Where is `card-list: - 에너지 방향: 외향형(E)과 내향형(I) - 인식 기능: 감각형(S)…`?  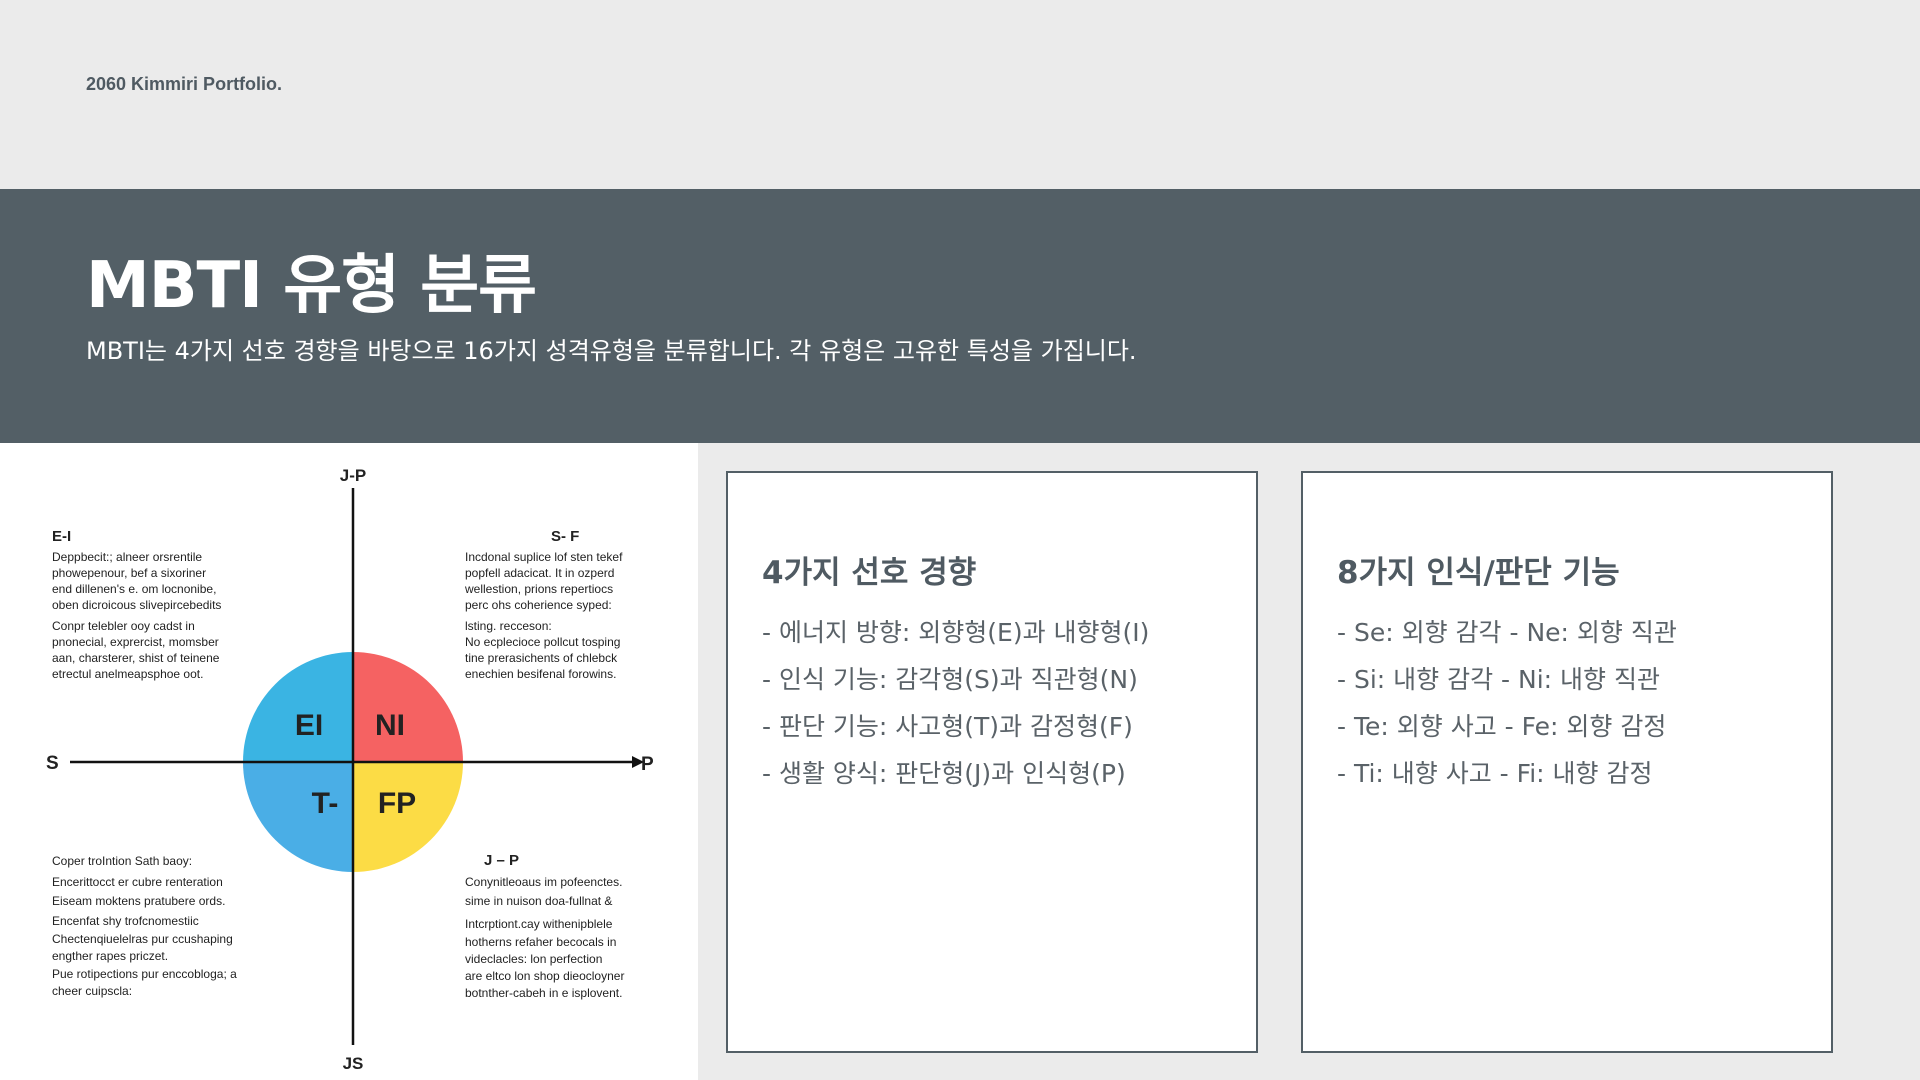
card-list: - 에너지 방향: 외향형(E)과 내향형(I) - 인식 기능: 감각형(S)… is located at coordinates (955, 703).